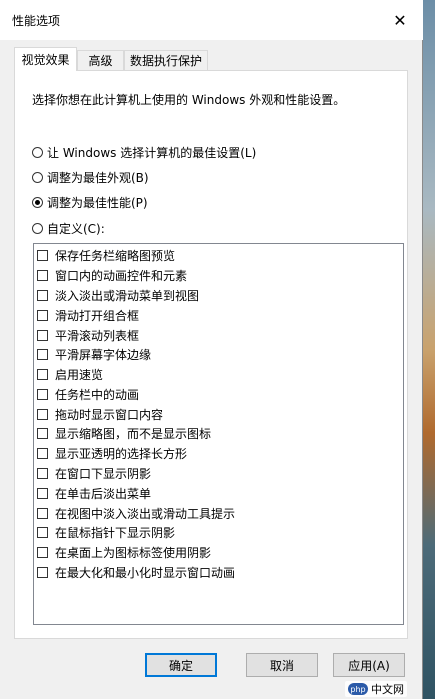 The image size is (435, 699). I want to click on radio-label: 让 Windows 选择计算机的最佳设置(L), so click(152, 152).